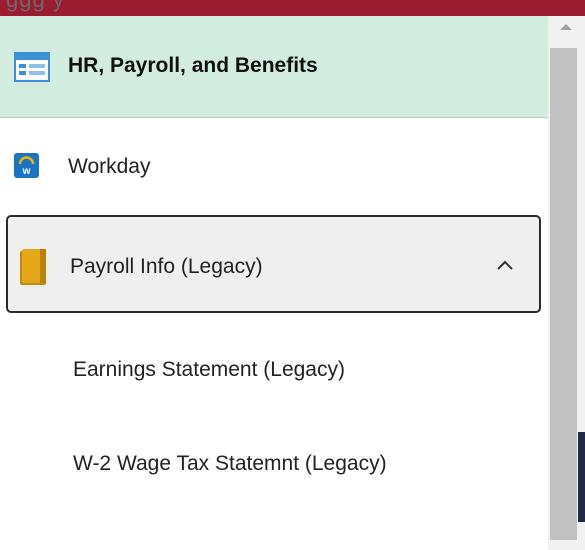 The height and width of the screenshot is (550, 585). I want to click on menu-item-label: Workday, so click(109, 166).